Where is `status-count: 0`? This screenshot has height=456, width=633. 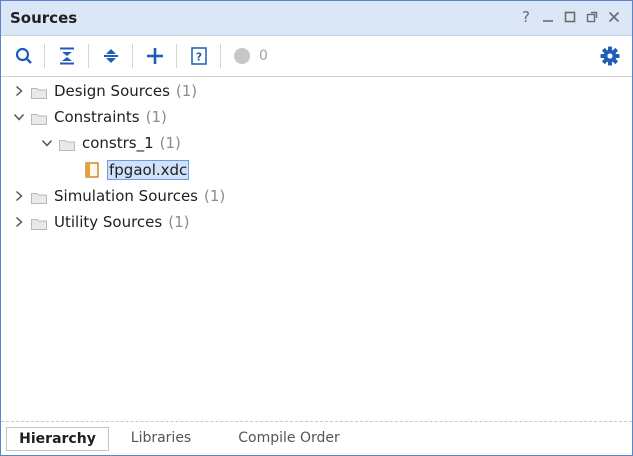 status-count: 0 is located at coordinates (263, 56).